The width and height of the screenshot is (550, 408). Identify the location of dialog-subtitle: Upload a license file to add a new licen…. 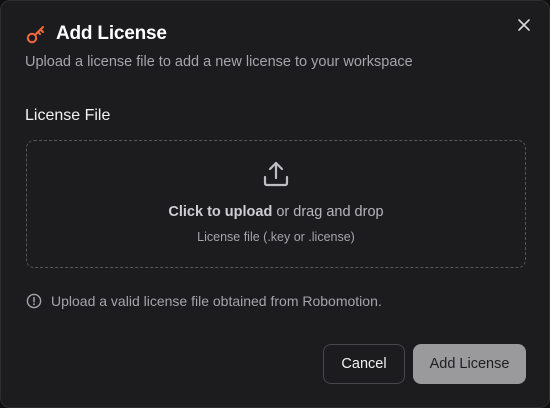
(219, 62).